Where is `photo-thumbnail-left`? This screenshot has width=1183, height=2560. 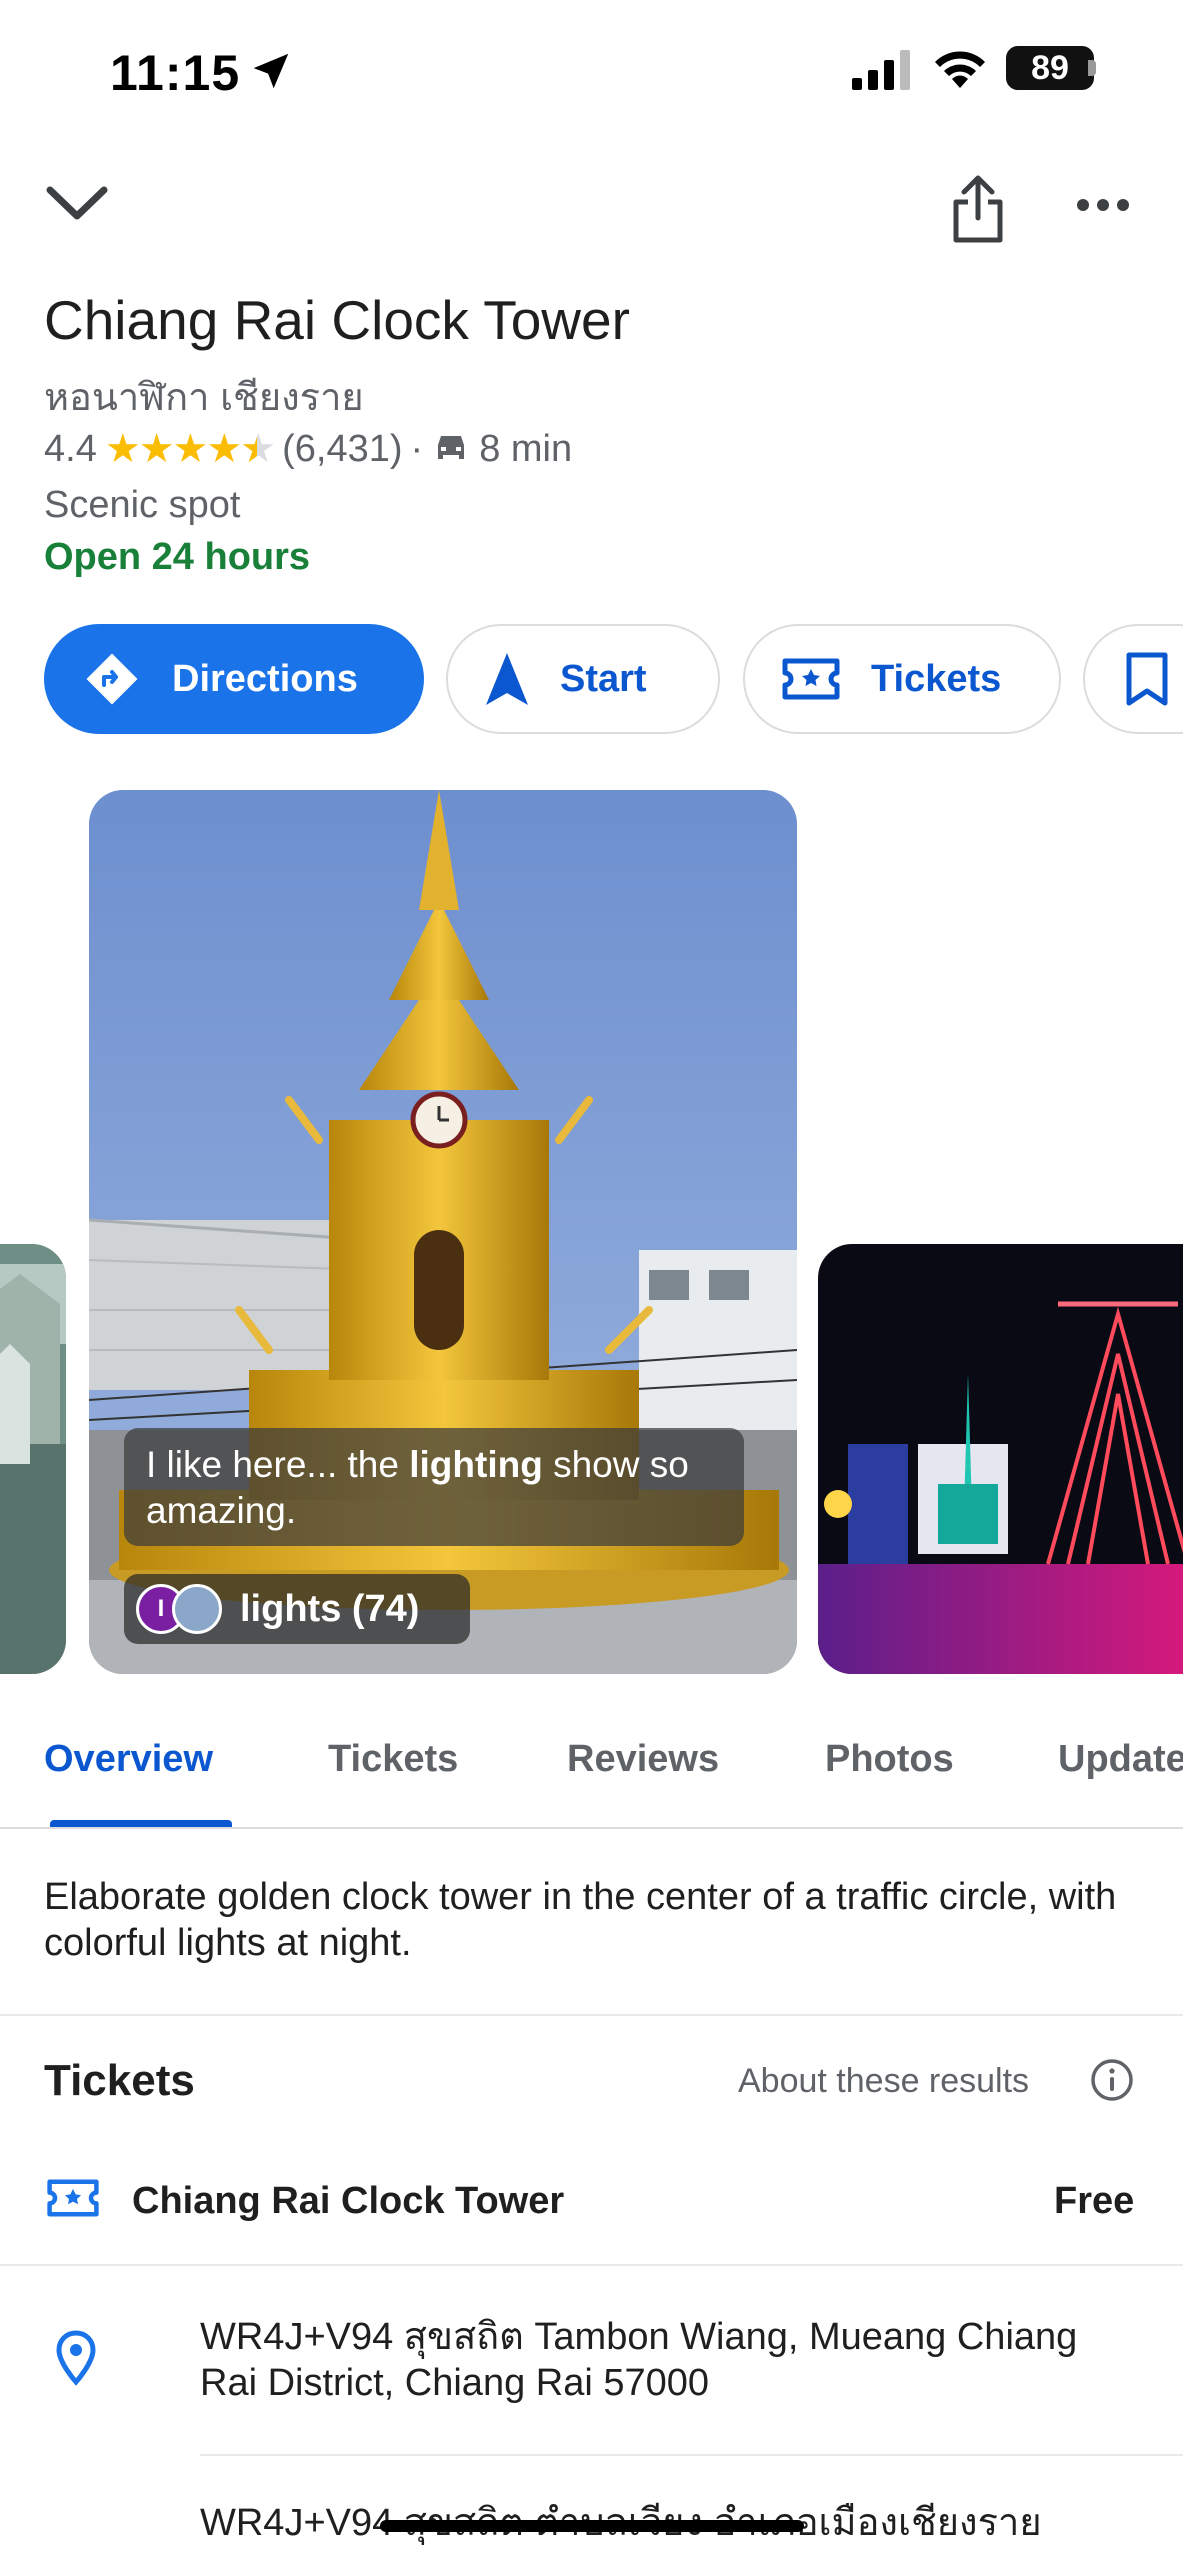 photo-thumbnail-left is located at coordinates (33, 1459).